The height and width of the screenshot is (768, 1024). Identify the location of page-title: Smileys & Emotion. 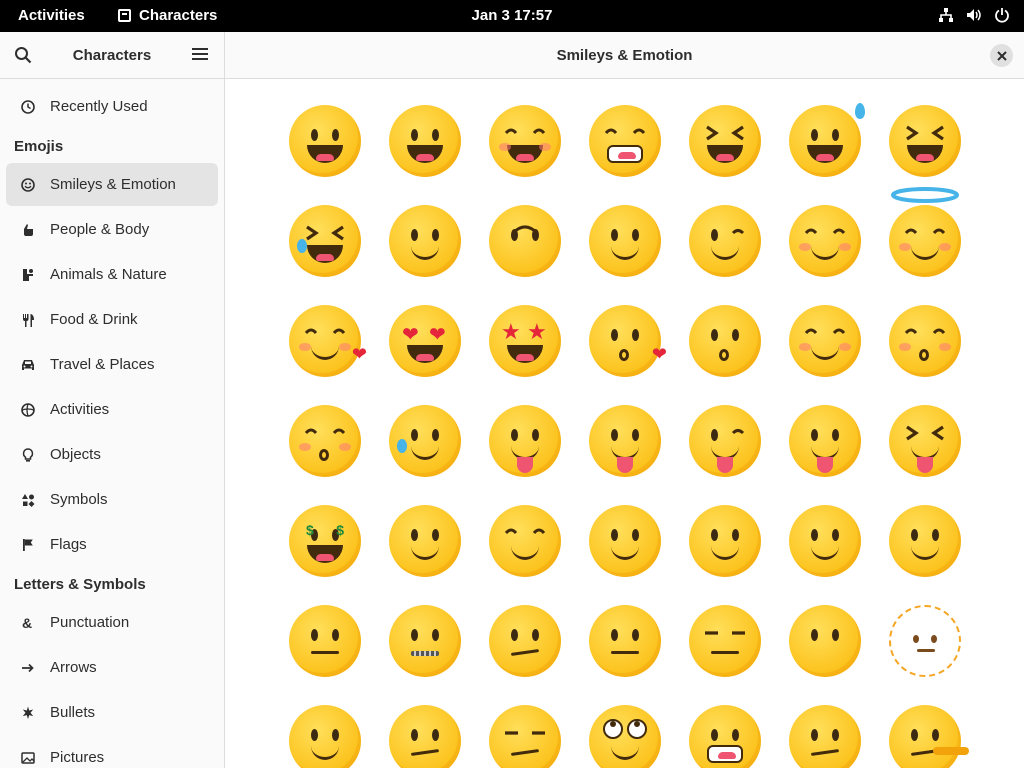
(624, 55).